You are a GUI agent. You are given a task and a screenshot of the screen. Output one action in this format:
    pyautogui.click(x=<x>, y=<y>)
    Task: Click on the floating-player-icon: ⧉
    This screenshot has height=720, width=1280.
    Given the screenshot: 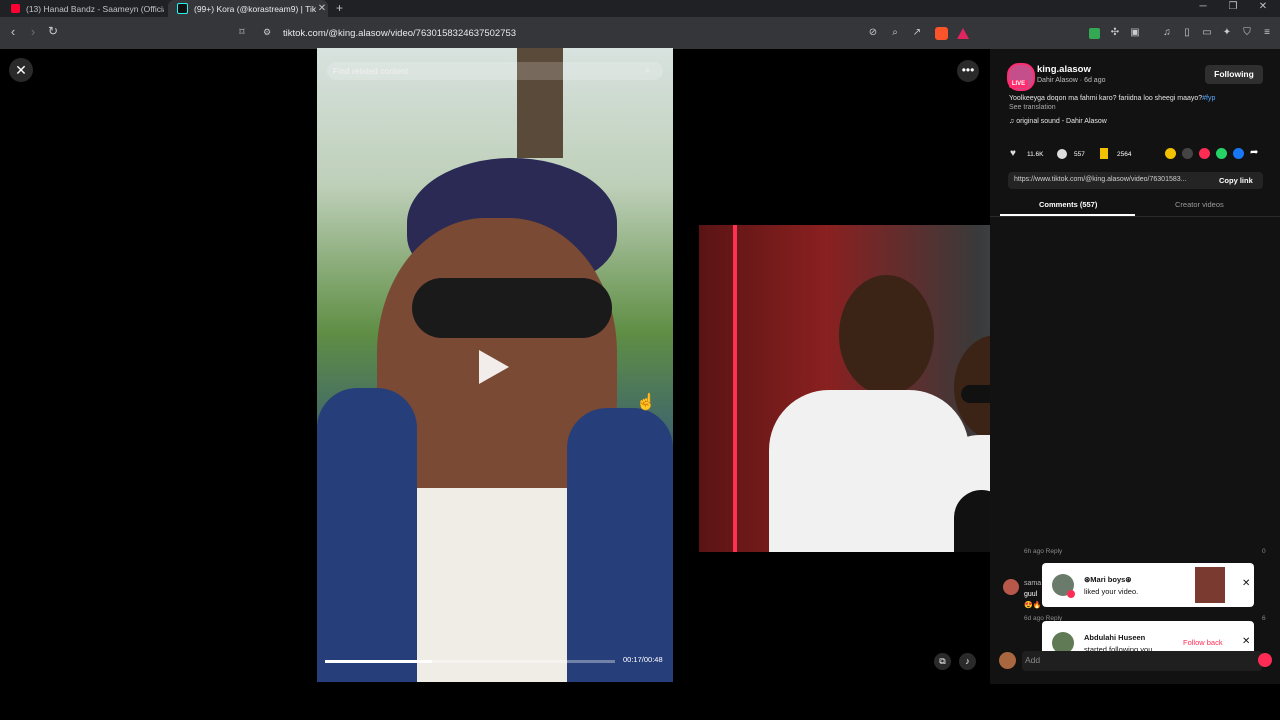 What is the action you would take?
    pyautogui.click(x=942, y=661)
    